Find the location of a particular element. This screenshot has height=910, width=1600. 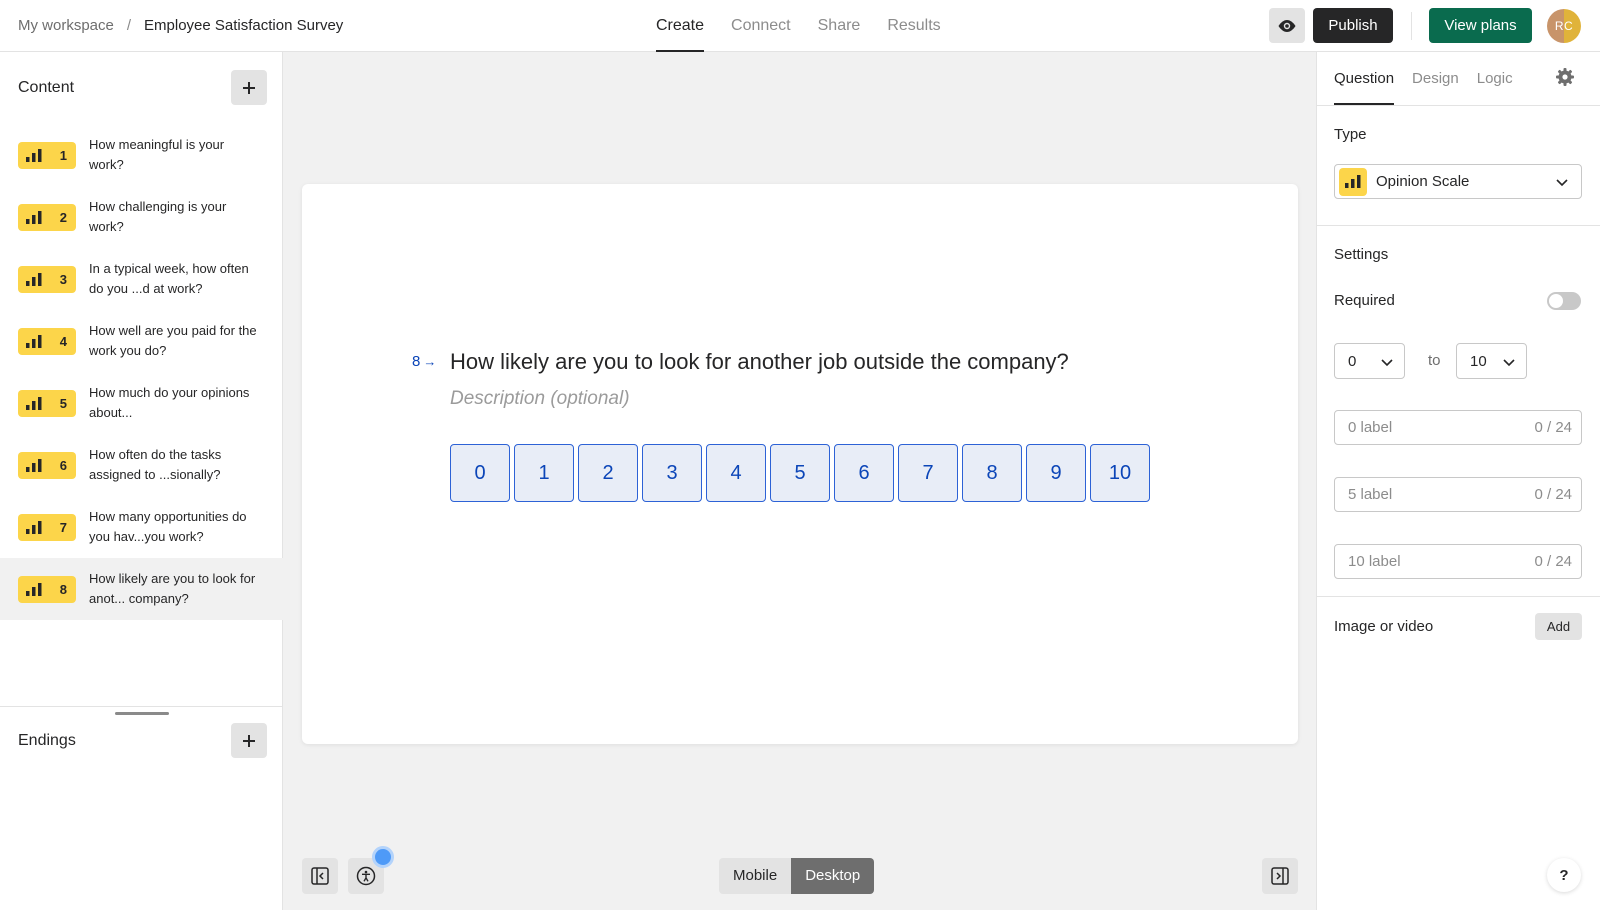

avatar: RC is located at coordinates (1564, 26).